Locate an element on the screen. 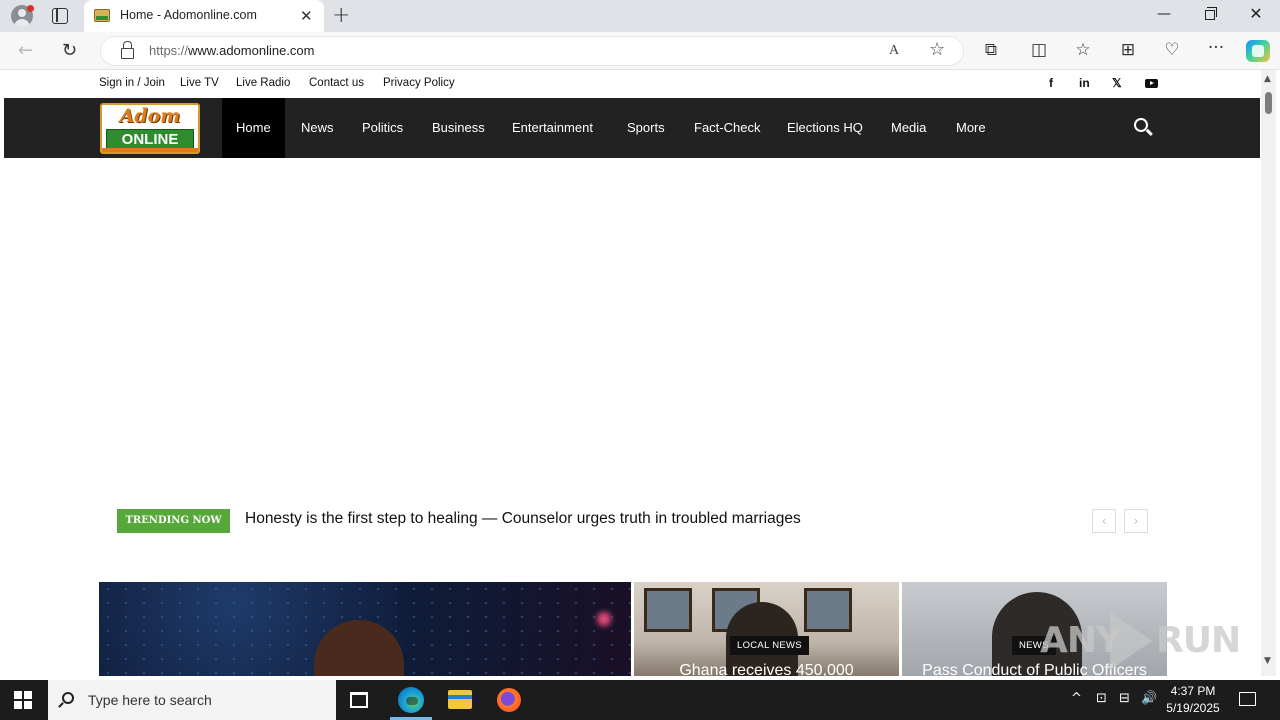 The height and width of the screenshot is (720, 1280). new-tab-button: + is located at coordinates (341, 15).